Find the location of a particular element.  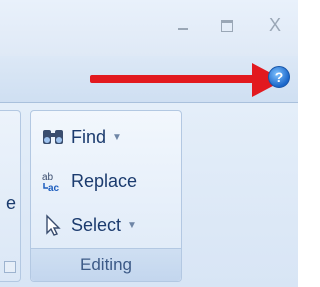

help-button: ? is located at coordinates (279, 77).